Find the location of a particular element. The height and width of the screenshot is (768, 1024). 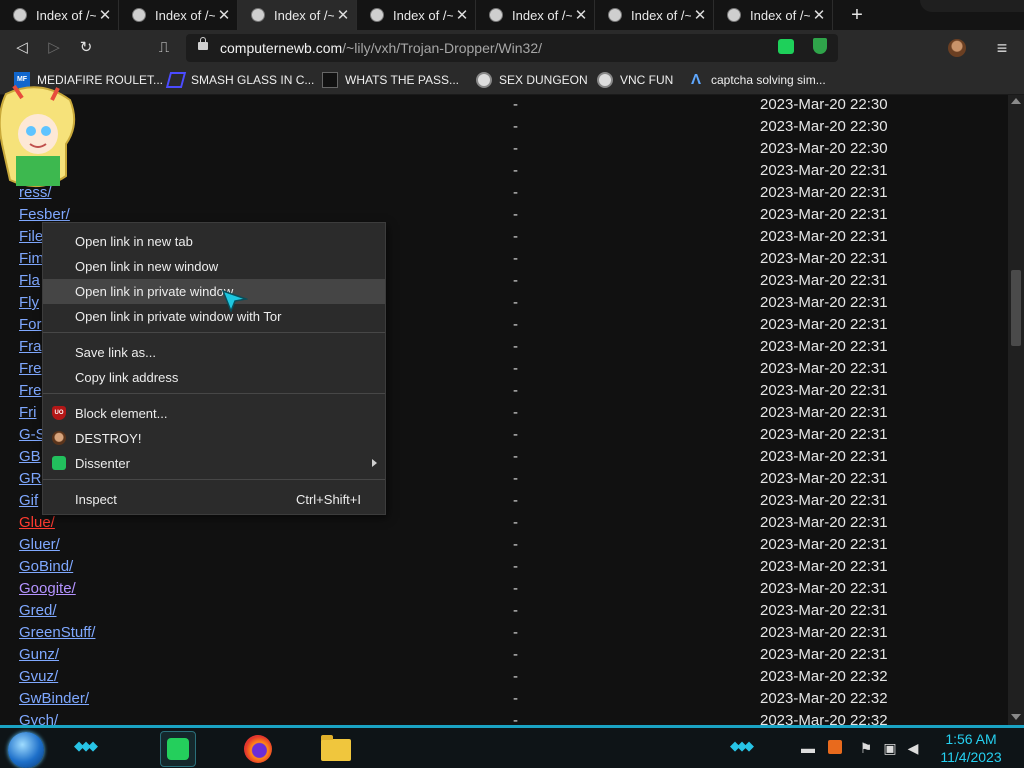

table-row: Glue/ - 2023-Mar-20 22:31 is located at coordinates (504, 524).